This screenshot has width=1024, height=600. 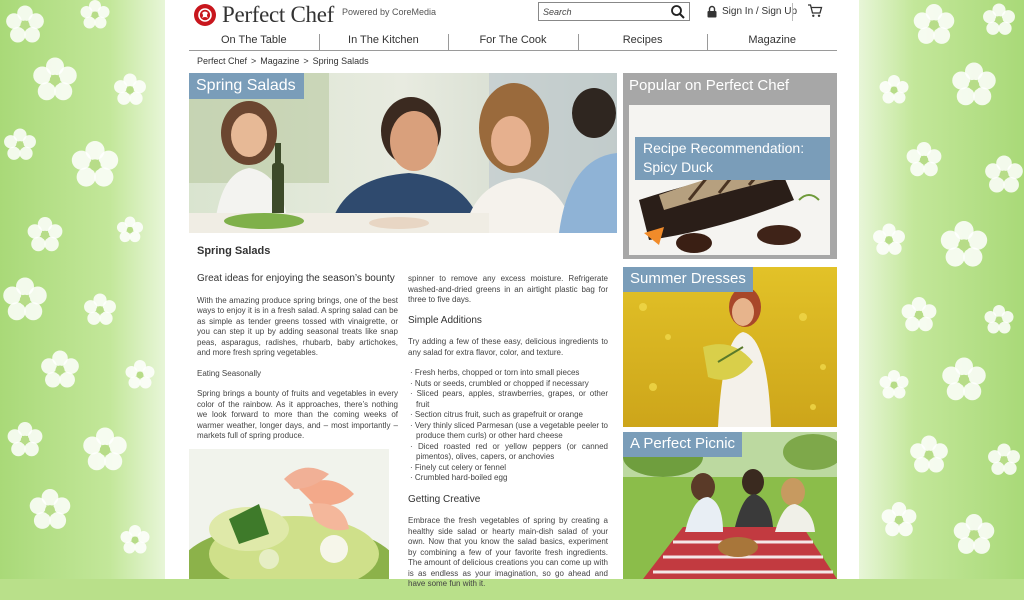 What do you see at coordinates (445, 320) in the screenshot?
I see `section-heading-additions: Simple Additions` at bounding box center [445, 320].